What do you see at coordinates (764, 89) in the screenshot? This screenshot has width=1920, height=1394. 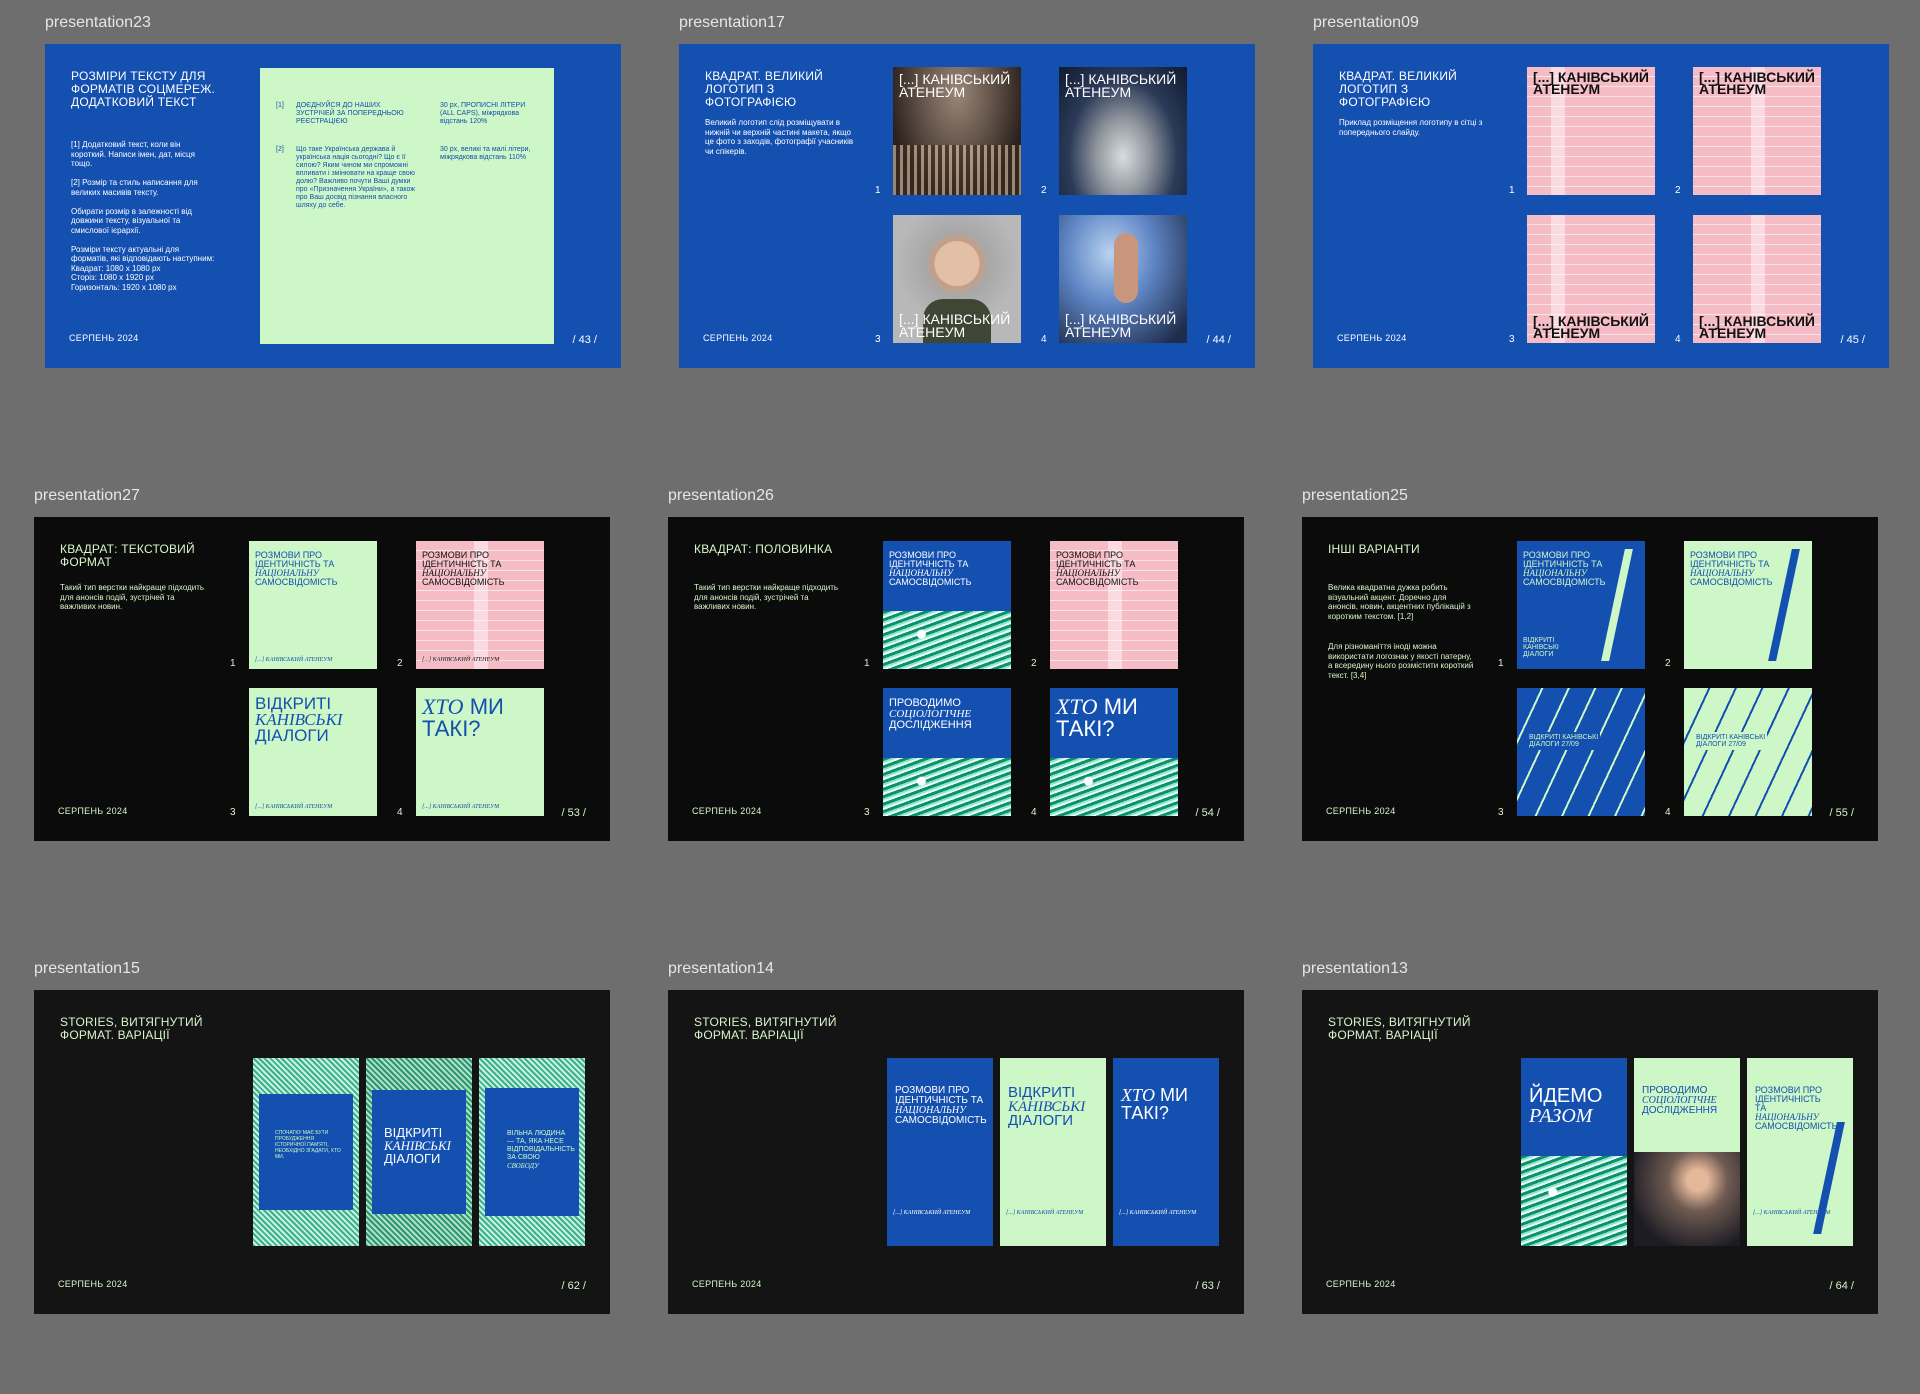 I see `slide-title: КВАДРАТ. ВЕЛИКИЙ ЛОГОТИП З ФОТОГРАФІЄЮ` at bounding box center [764, 89].